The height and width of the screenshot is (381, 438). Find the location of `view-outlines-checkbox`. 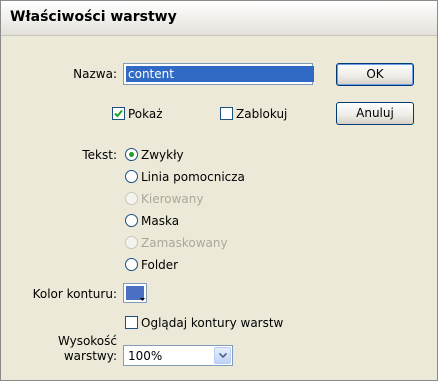

view-outlines-checkbox is located at coordinates (131, 322).